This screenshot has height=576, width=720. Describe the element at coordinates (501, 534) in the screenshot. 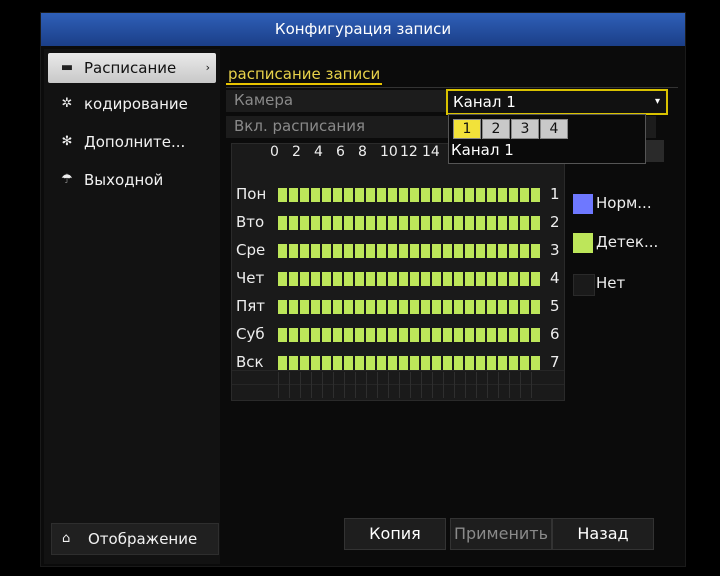

I see `apply-button: Применить` at that location.